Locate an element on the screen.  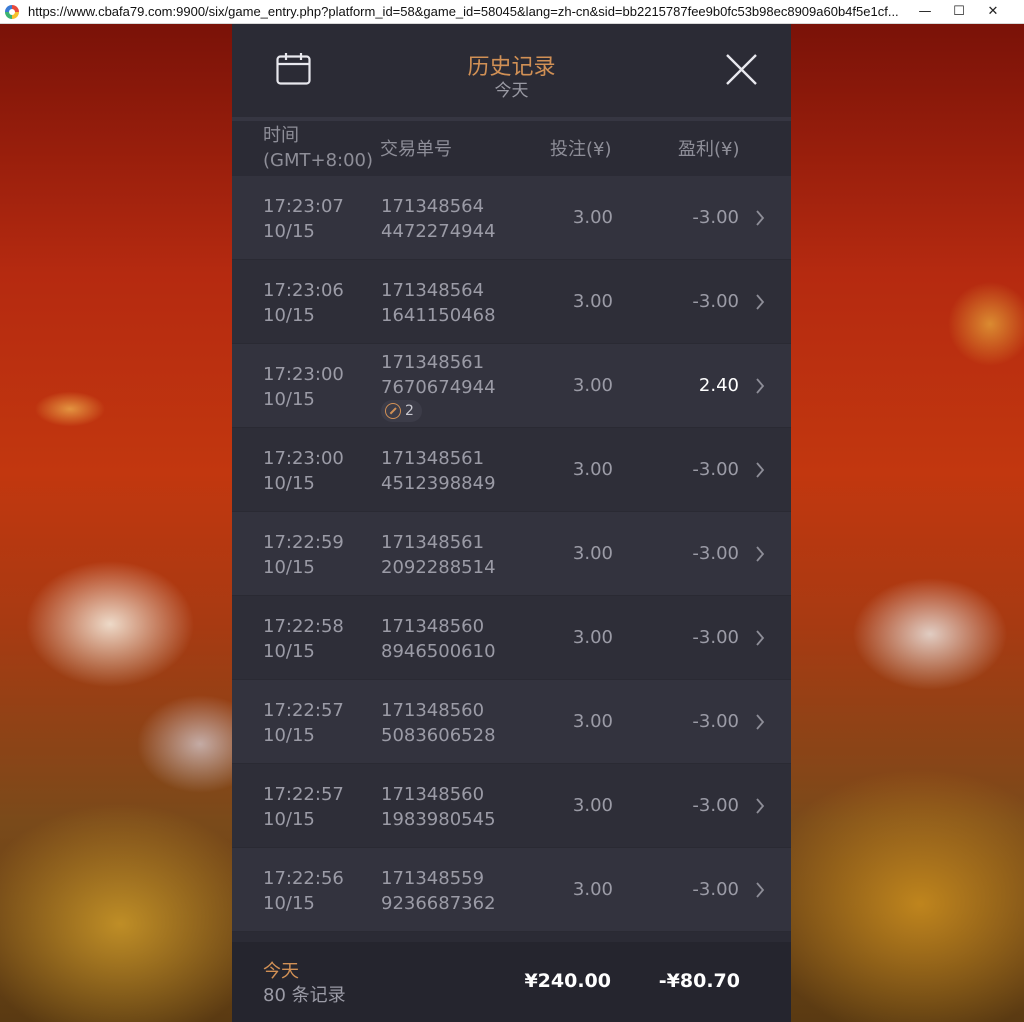
column-time: 时间 (GMT+8:00) is located at coordinates (318, 148).